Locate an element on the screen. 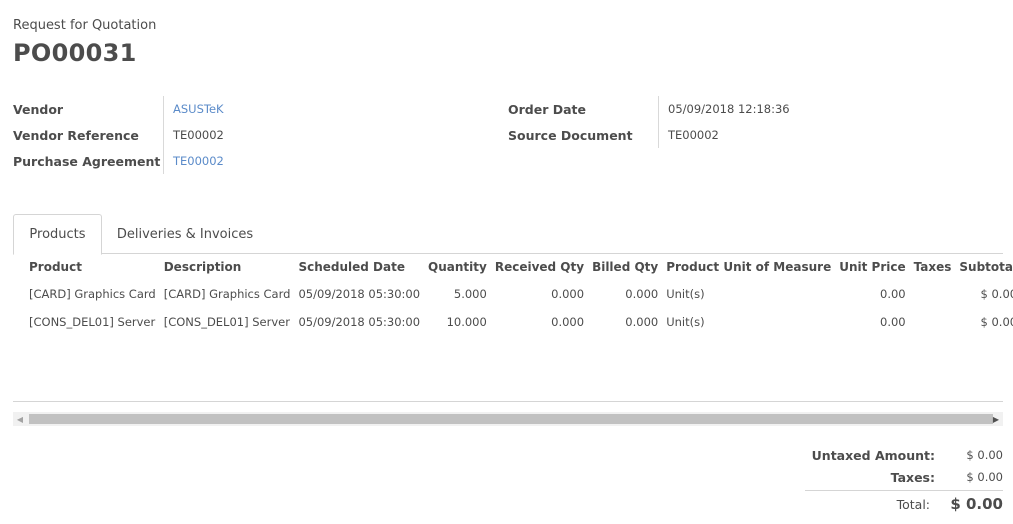 This screenshot has height=524, width=1013. cell-product: [CARD] Graphics Card is located at coordinates (92, 294).